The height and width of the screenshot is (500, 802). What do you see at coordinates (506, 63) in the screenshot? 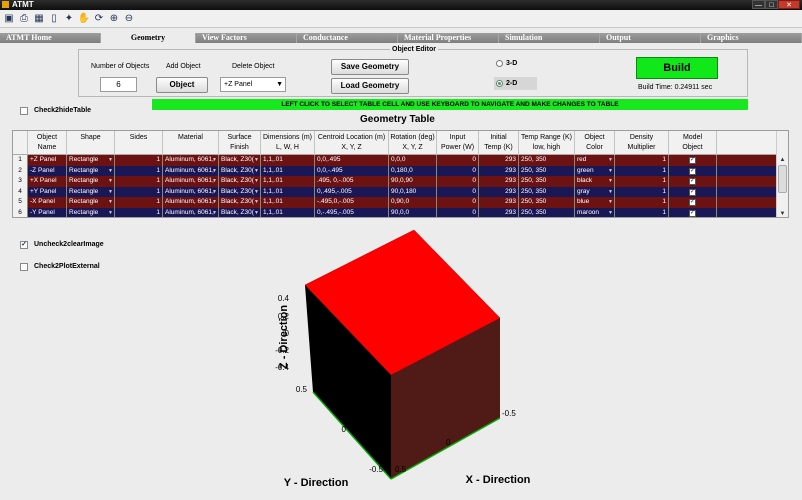
I see `radio-3d: 3-D` at bounding box center [506, 63].